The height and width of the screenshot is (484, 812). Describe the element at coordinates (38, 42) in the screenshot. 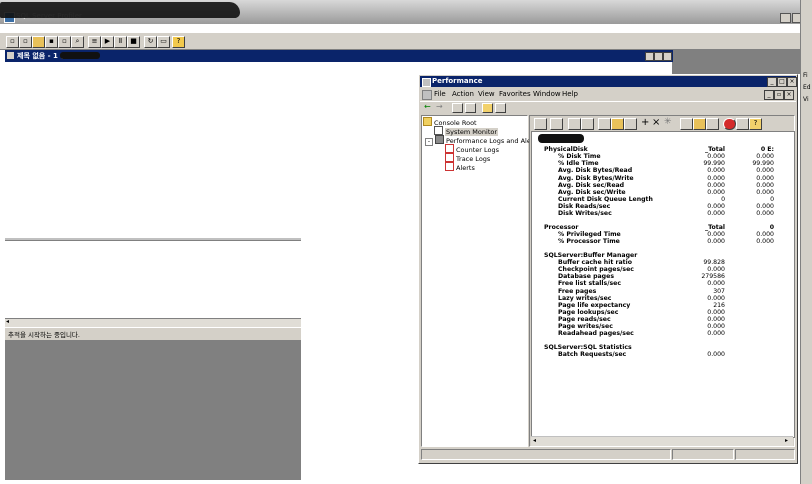

I see `open-icon` at that location.